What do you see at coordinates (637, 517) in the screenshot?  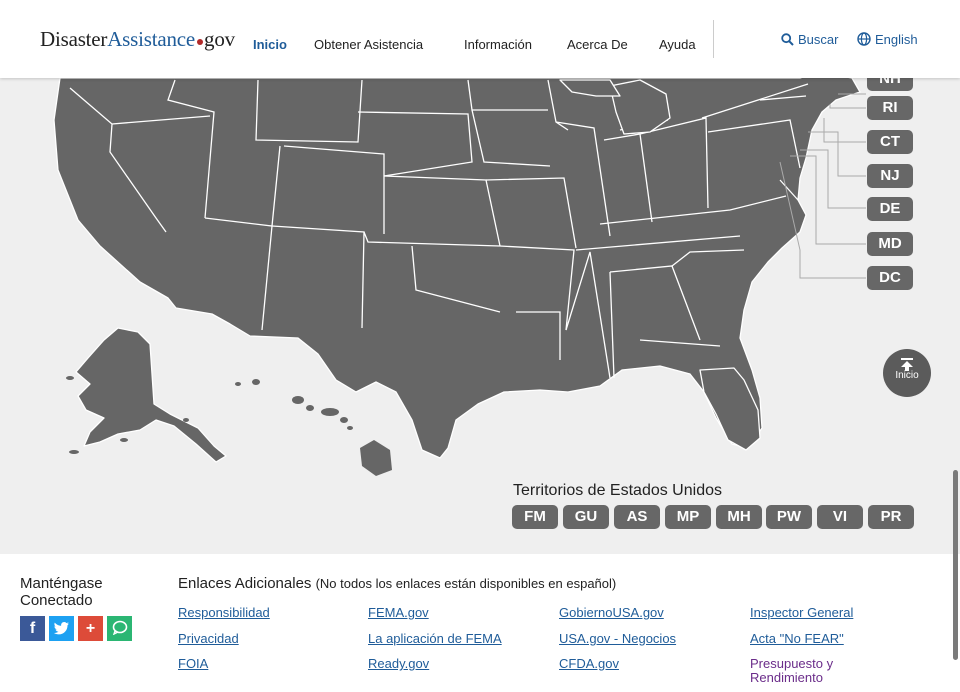 I see `territory-button-as: AS` at bounding box center [637, 517].